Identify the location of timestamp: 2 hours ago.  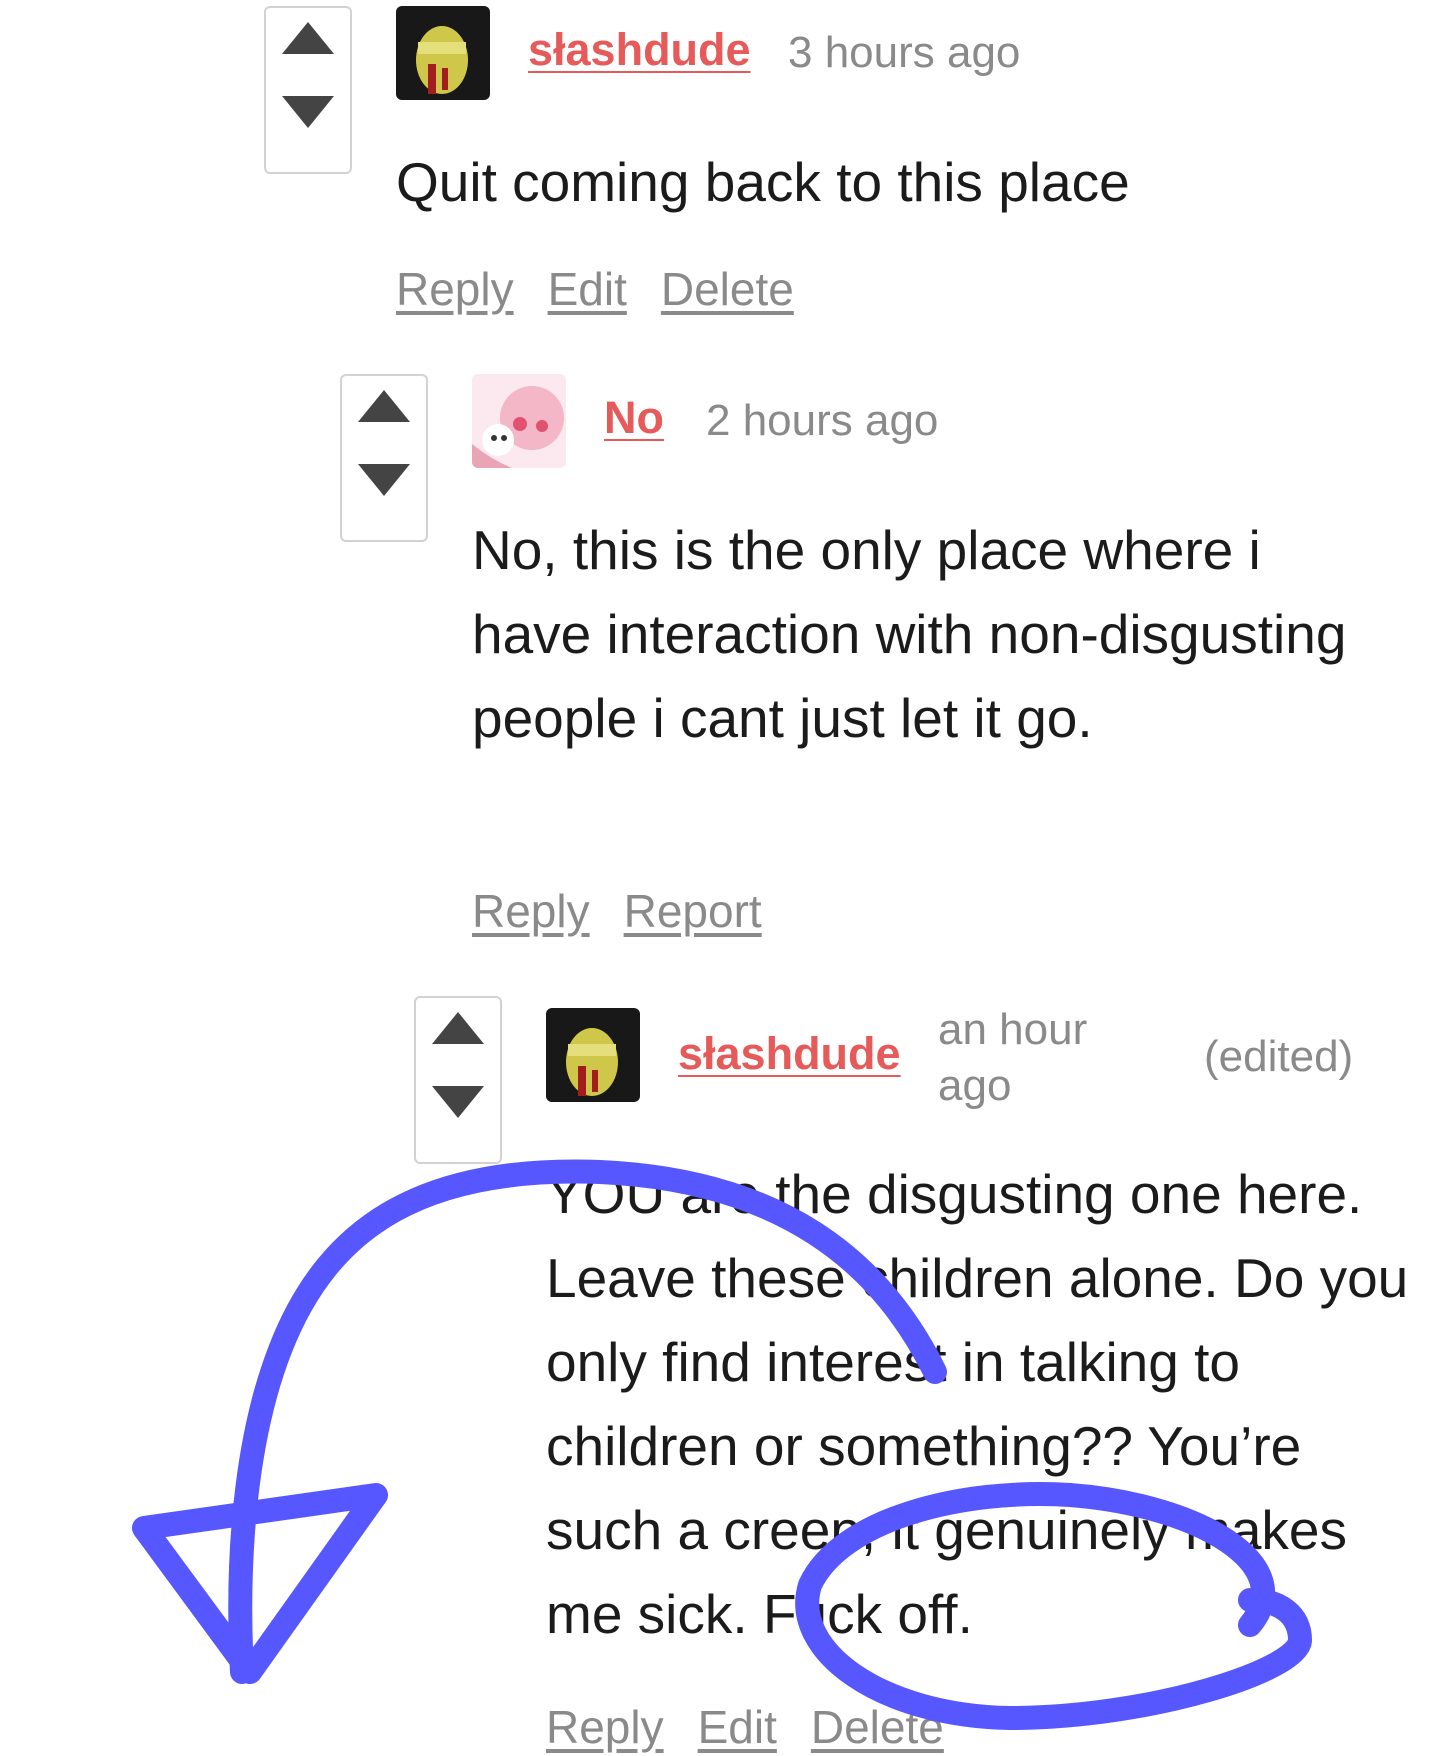
(822, 420).